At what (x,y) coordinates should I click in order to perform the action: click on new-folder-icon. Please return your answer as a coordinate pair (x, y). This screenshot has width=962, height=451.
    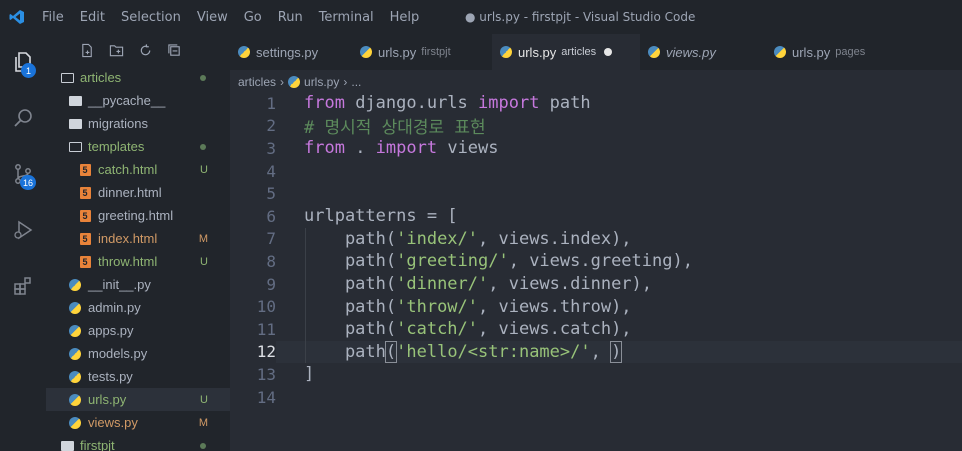
    Looking at the image, I should click on (116, 50).